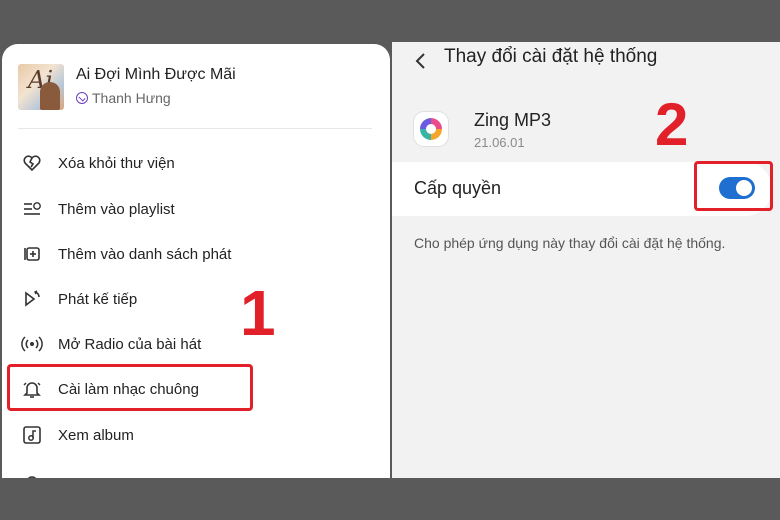 The height and width of the screenshot is (520, 780). I want to click on app-name: Zing MP3, so click(513, 120).